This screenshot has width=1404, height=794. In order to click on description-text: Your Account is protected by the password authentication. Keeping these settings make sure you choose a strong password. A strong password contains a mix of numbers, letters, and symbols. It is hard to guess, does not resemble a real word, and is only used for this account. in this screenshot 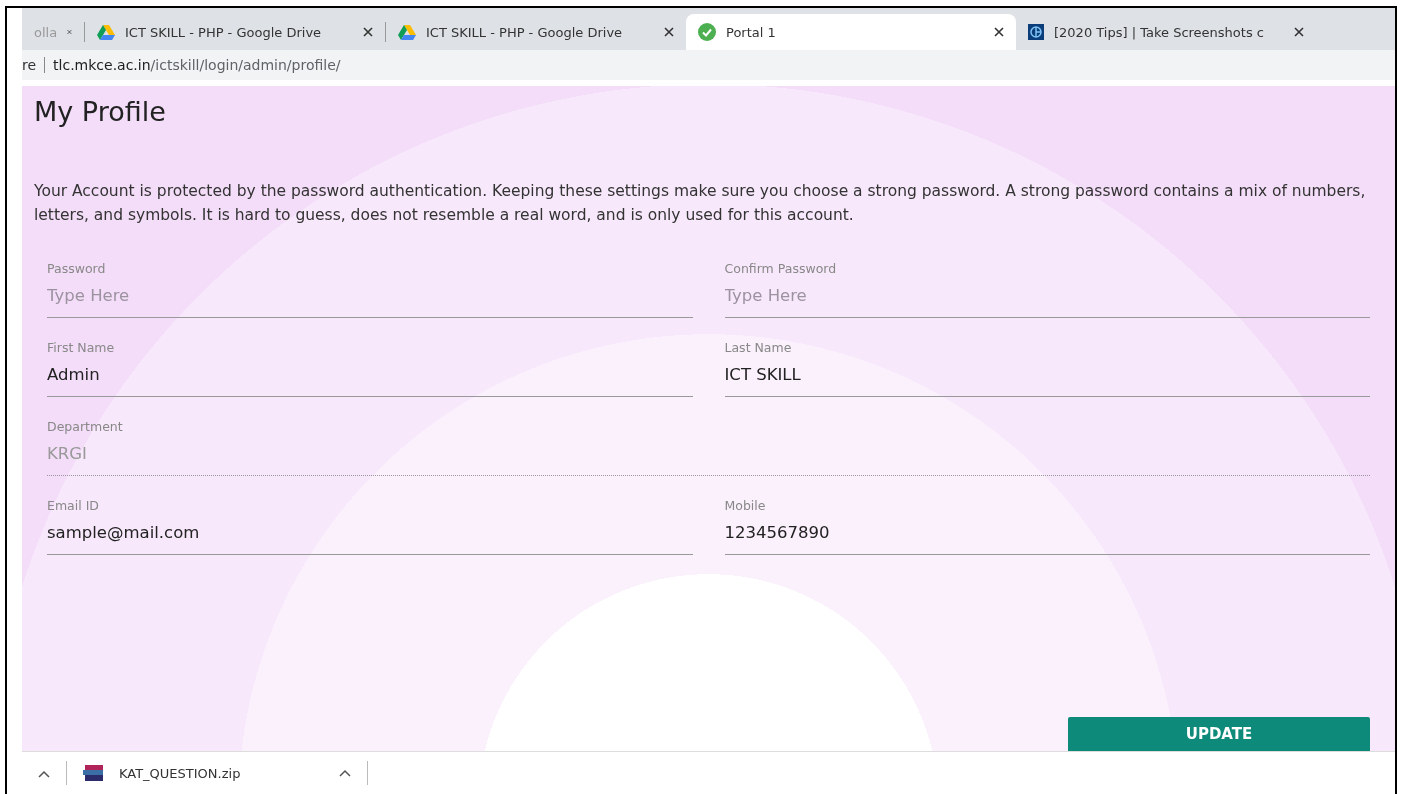, I will do `click(700, 203)`.